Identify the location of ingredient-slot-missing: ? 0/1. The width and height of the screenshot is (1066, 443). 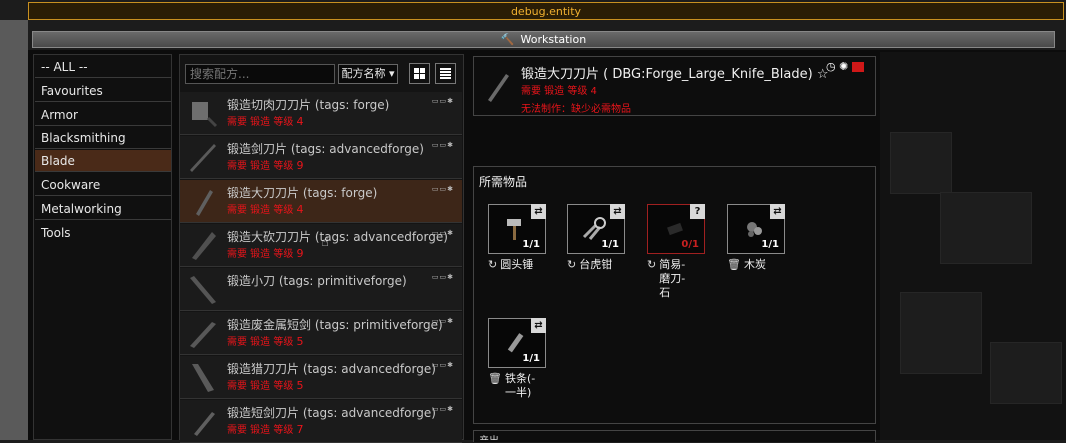
(676, 229).